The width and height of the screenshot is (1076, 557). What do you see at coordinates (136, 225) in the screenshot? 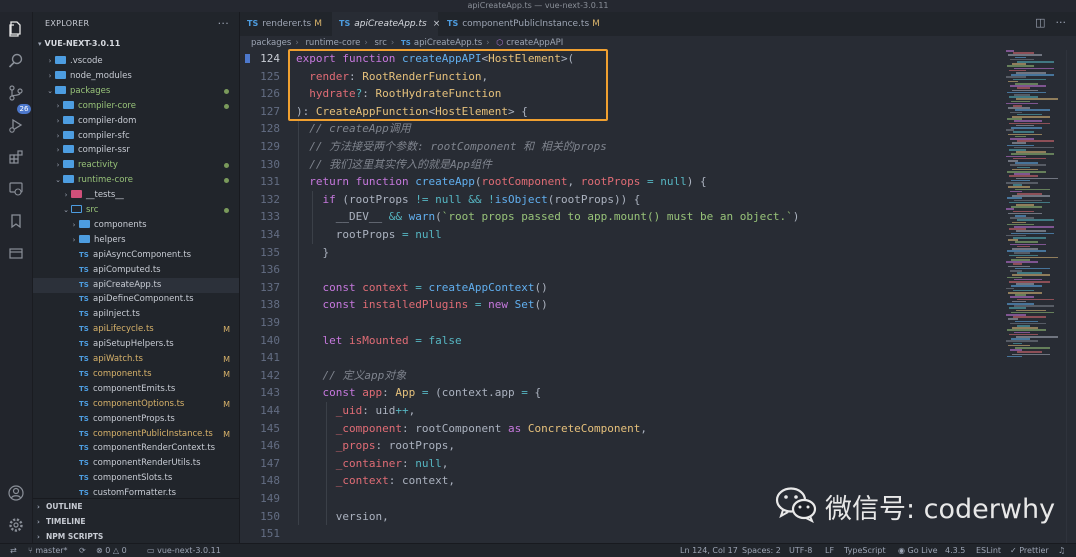
I see `folder-item: › components` at bounding box center [136, 225].